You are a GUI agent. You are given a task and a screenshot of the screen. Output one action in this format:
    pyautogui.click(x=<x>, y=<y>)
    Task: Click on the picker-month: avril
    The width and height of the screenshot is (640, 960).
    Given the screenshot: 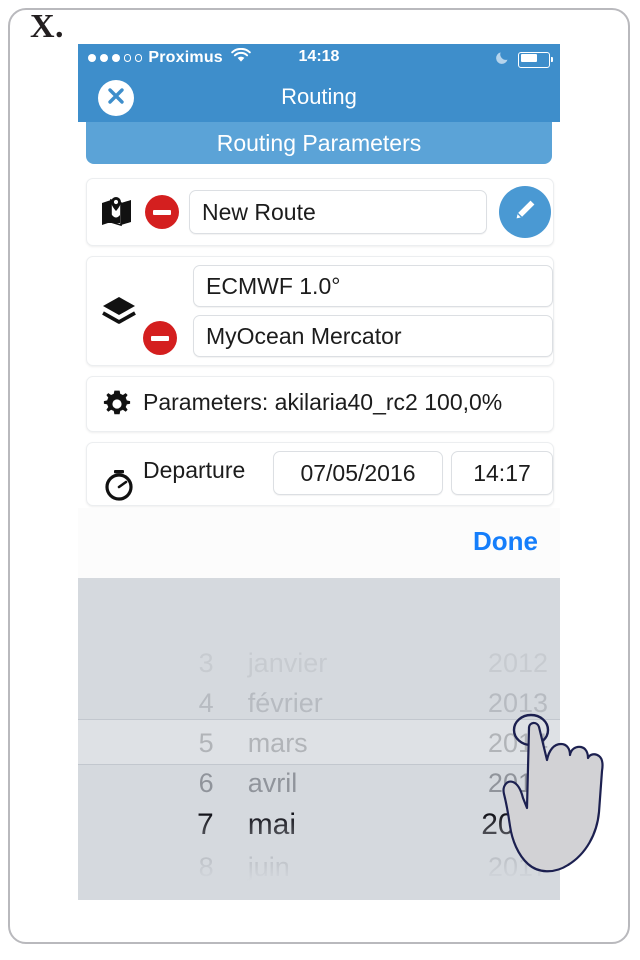 What is the action you would take?
    pyautogui.click(x=272, y=782)
    